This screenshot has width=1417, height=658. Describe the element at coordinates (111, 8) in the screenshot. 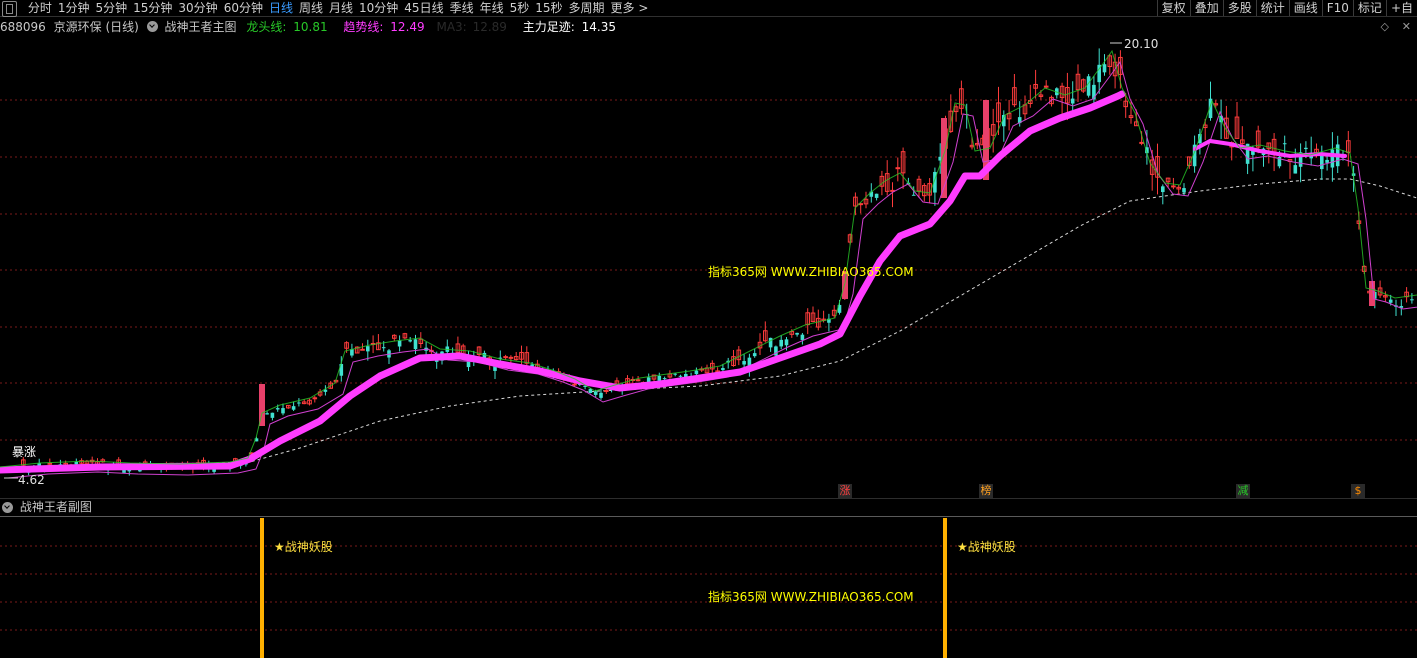

I see `period-tab: 5分钟` at that location.